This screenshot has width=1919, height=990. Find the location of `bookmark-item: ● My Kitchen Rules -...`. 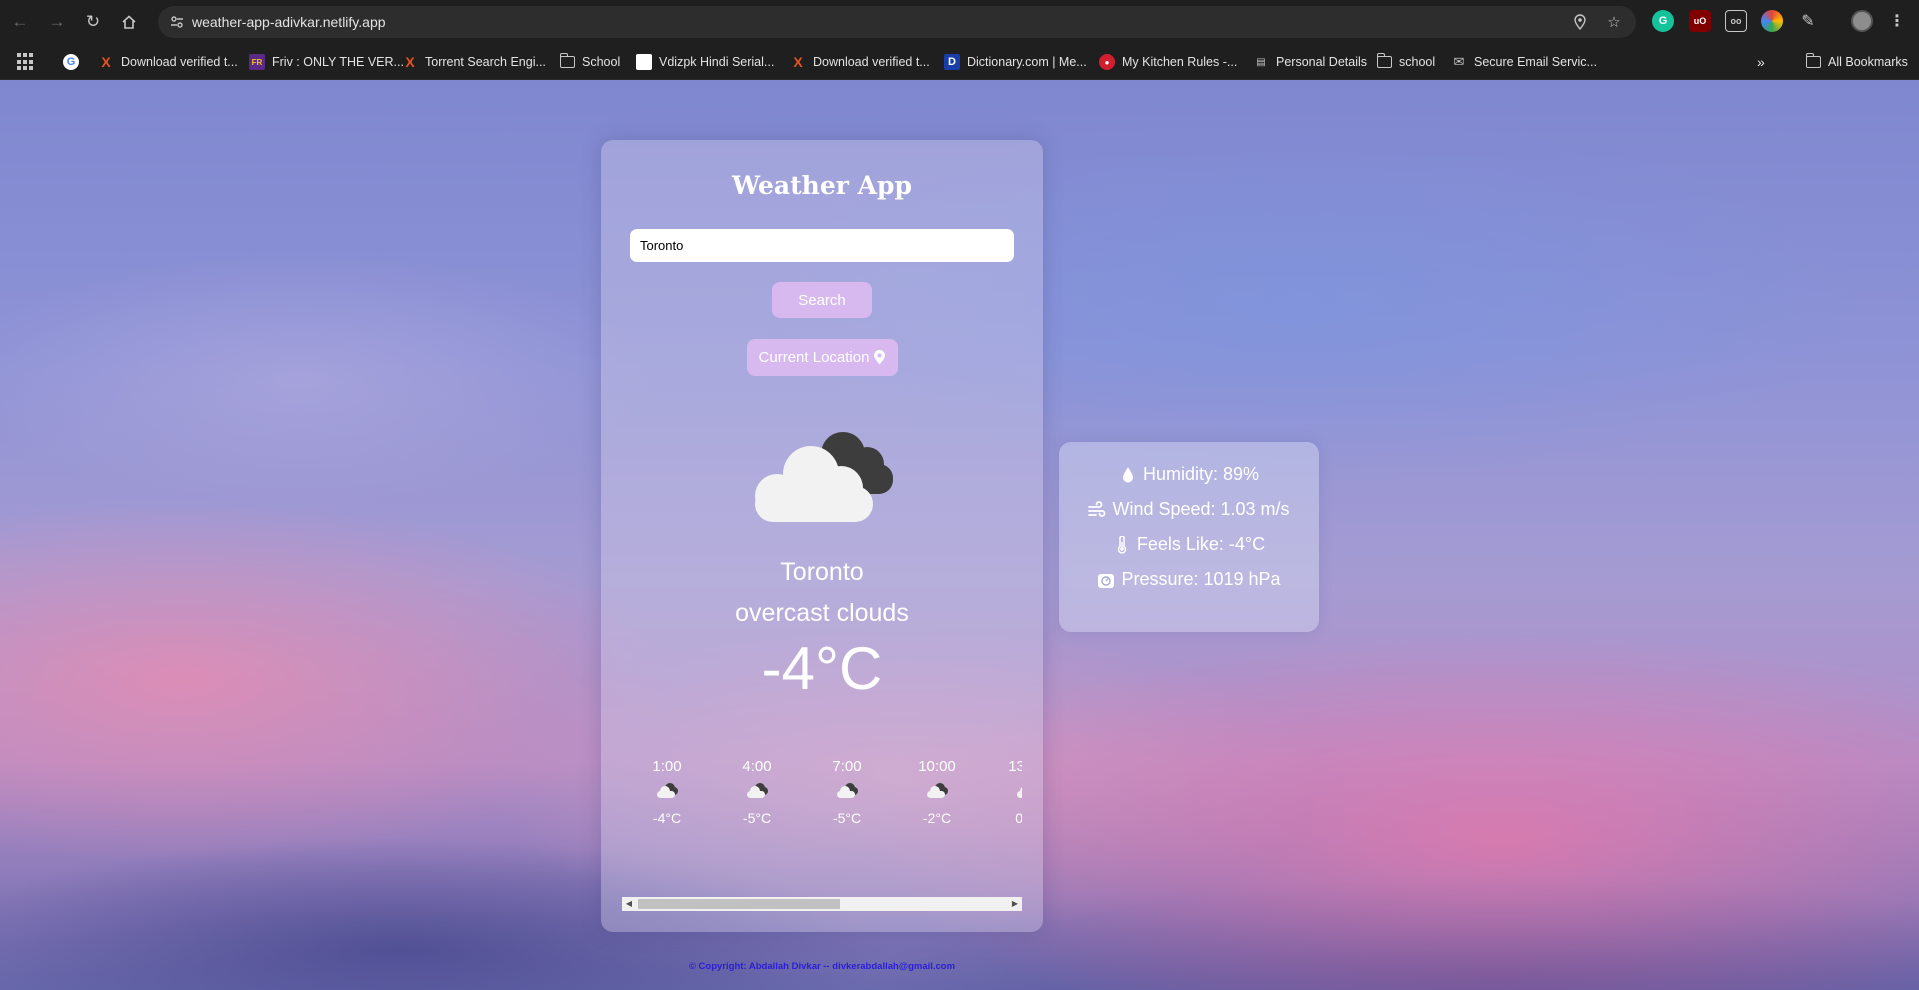

bookmark-item: ● My Kitchen Rules -... is located at coordinates (1168, 62).